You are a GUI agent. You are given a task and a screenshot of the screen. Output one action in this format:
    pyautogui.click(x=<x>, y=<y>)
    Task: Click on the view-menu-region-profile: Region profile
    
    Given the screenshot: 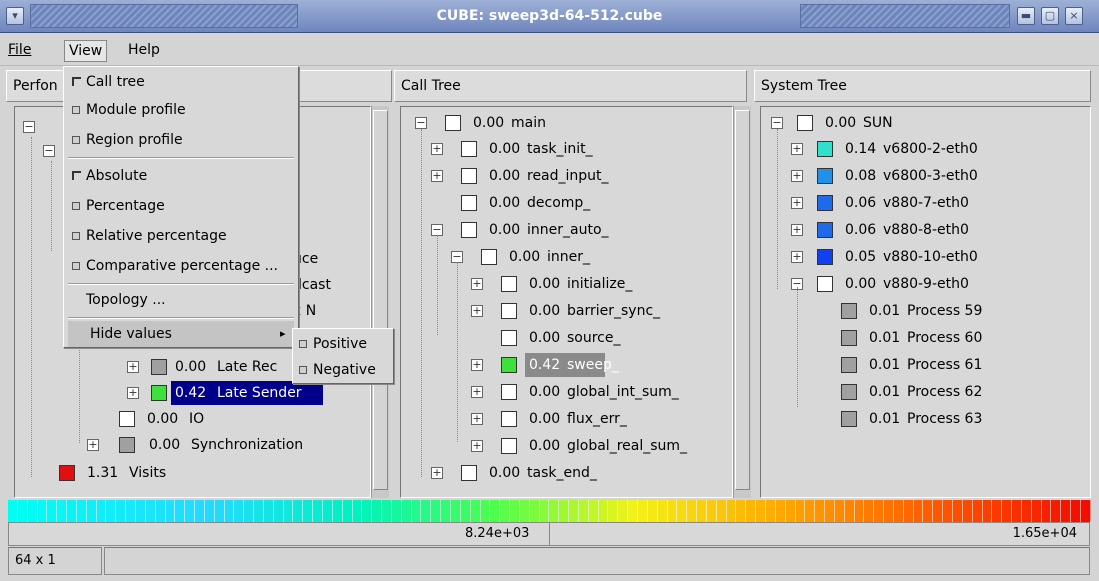 What is the action you would take?
    pyautogui.click(x=181, y=140)
    